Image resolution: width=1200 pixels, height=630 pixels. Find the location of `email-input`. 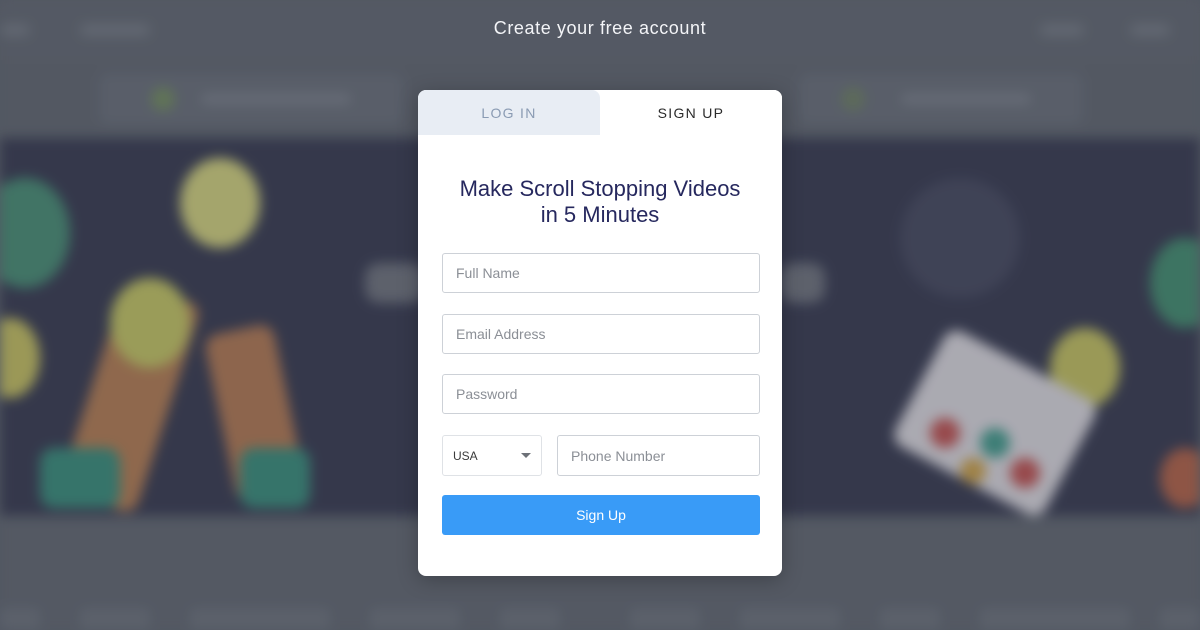

email-input is located at coordinates (601, 334).